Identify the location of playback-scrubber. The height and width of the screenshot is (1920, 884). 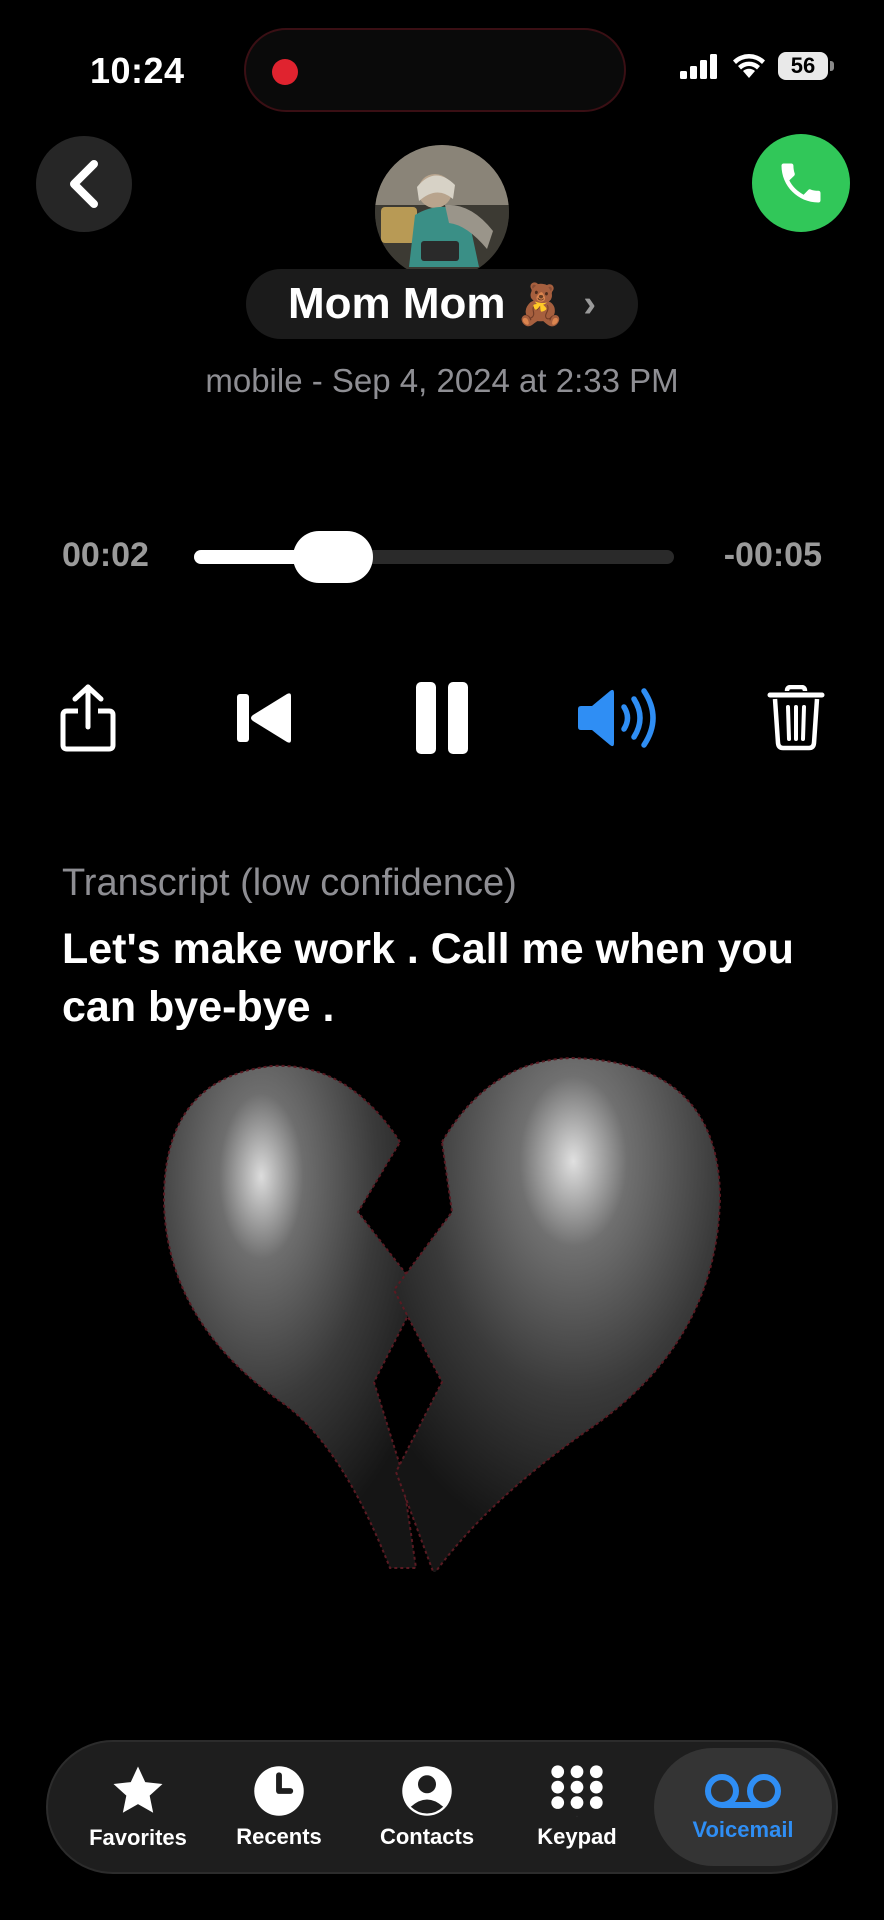
(434, 557).